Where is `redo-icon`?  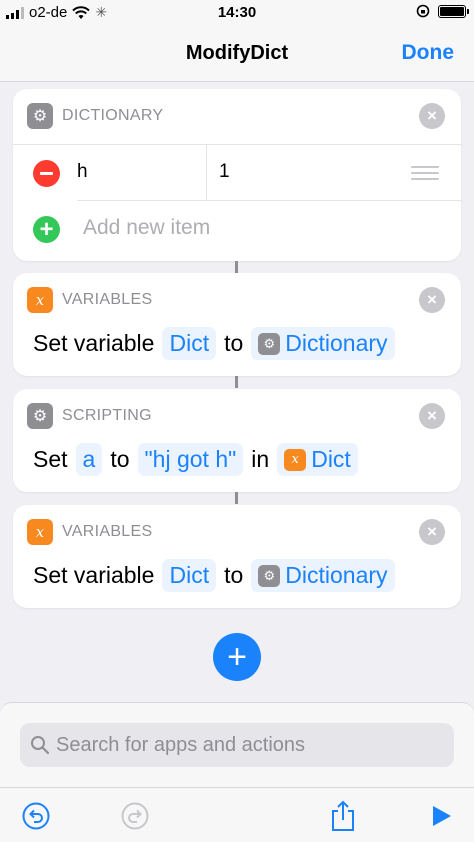 redo-icon is located at coordinates (135, 816).